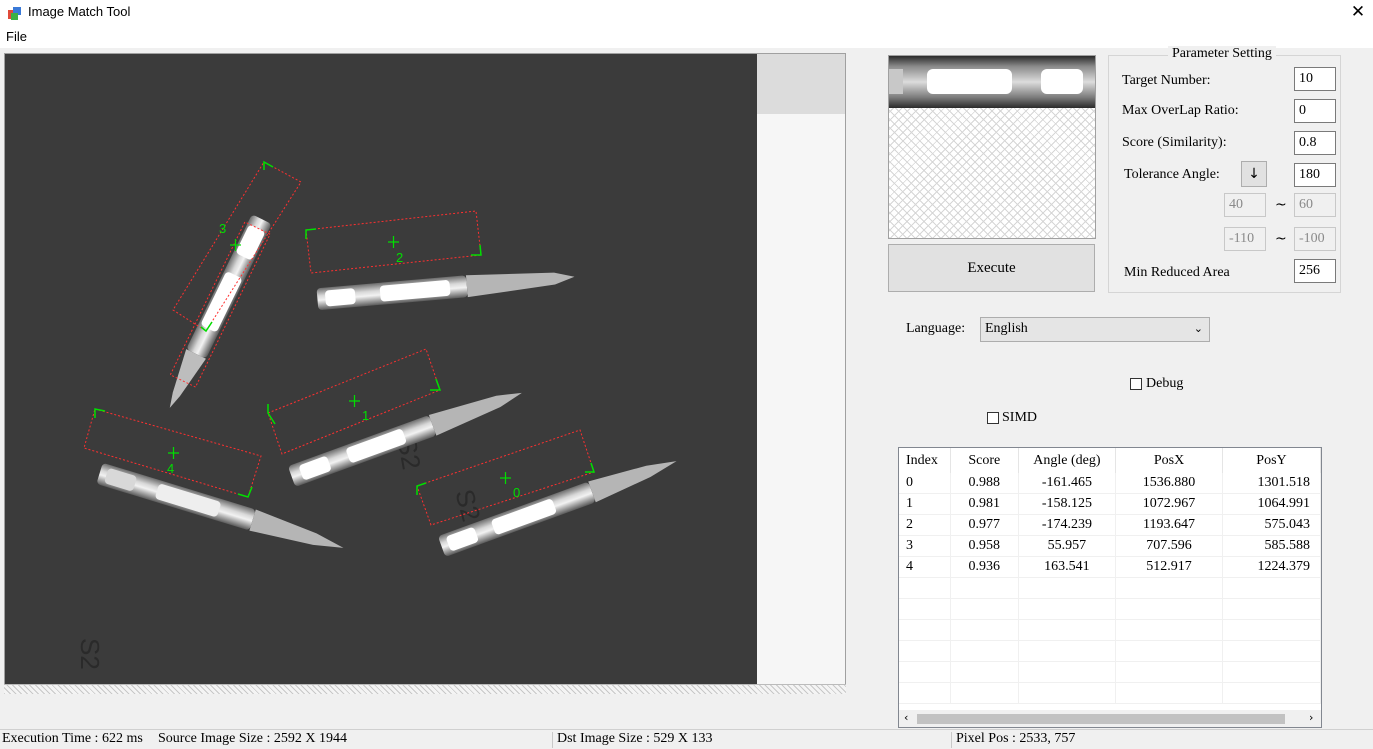  Describe the element at coordinates (925, 460) in the screenshot. I see `column-header-index: Index` at that location.